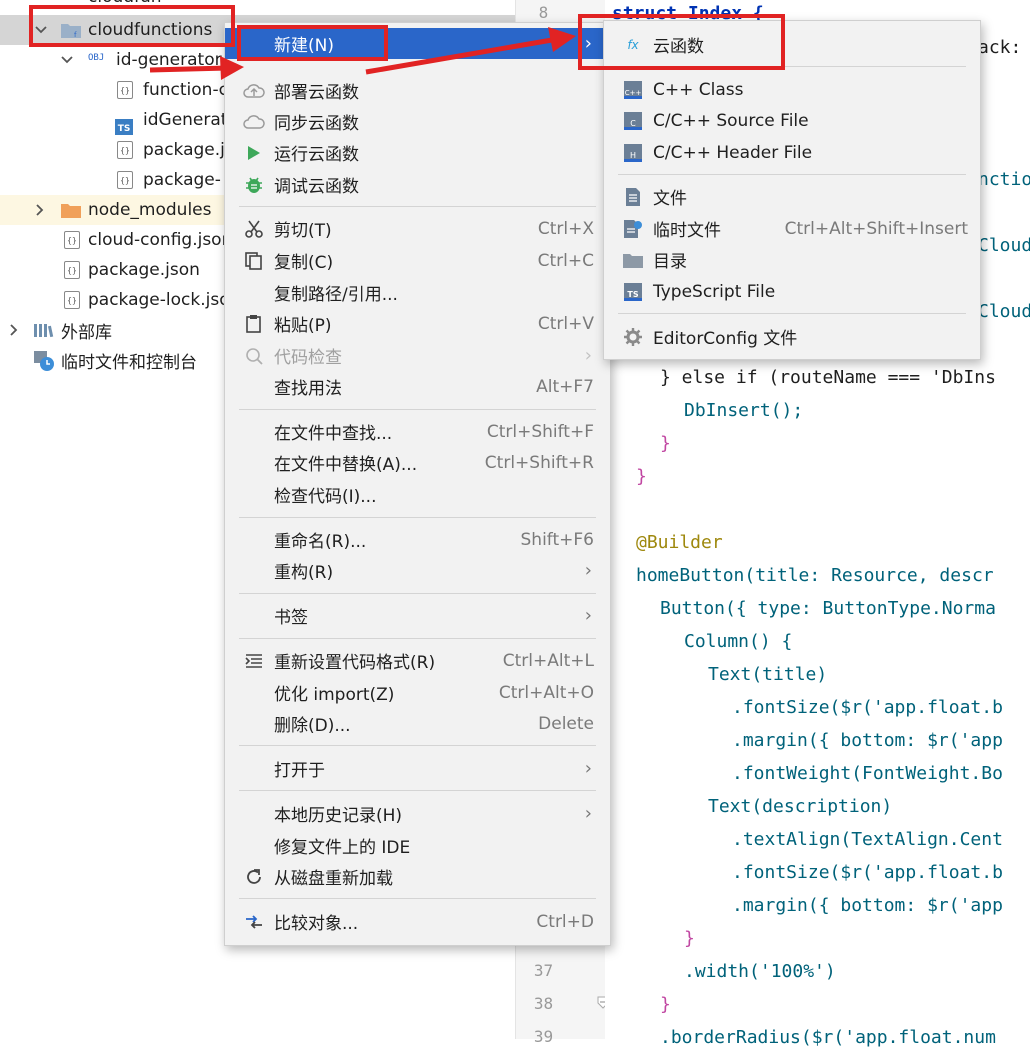 The image size is (1030, 1054). What do you see at coordinates (417, 386) in the screenshot?
I see `menu-item-find-usages: 查找用法 Alt+F7` at bounding box center [417, 386].